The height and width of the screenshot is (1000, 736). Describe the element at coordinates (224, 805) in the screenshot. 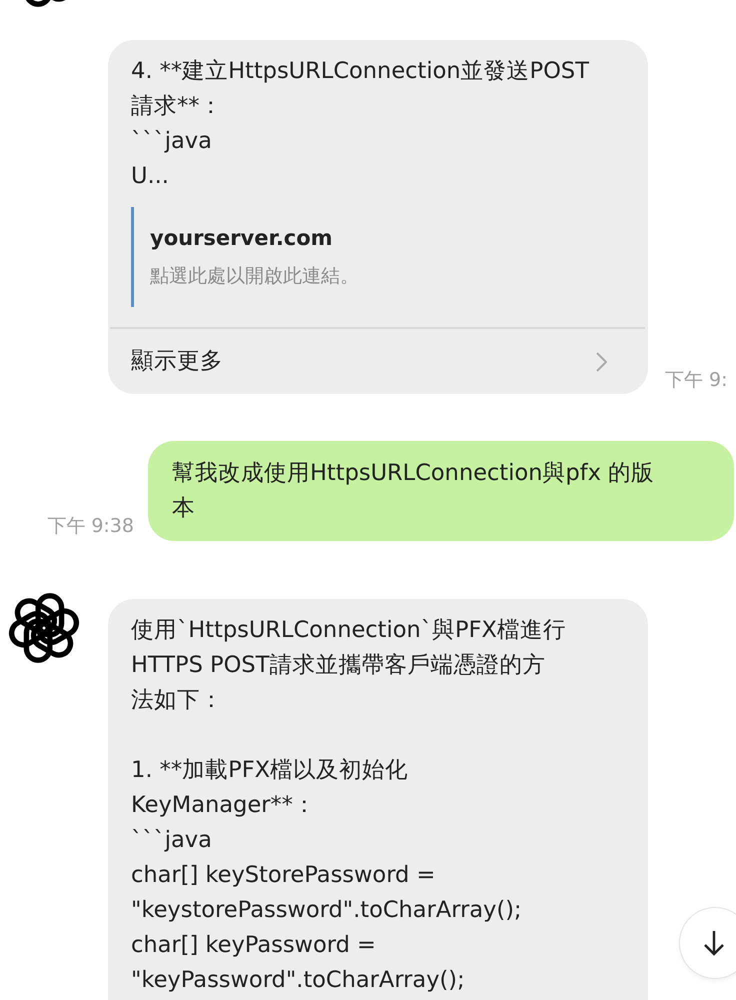

I see `message-text-line: KeyManager**：` at that location.